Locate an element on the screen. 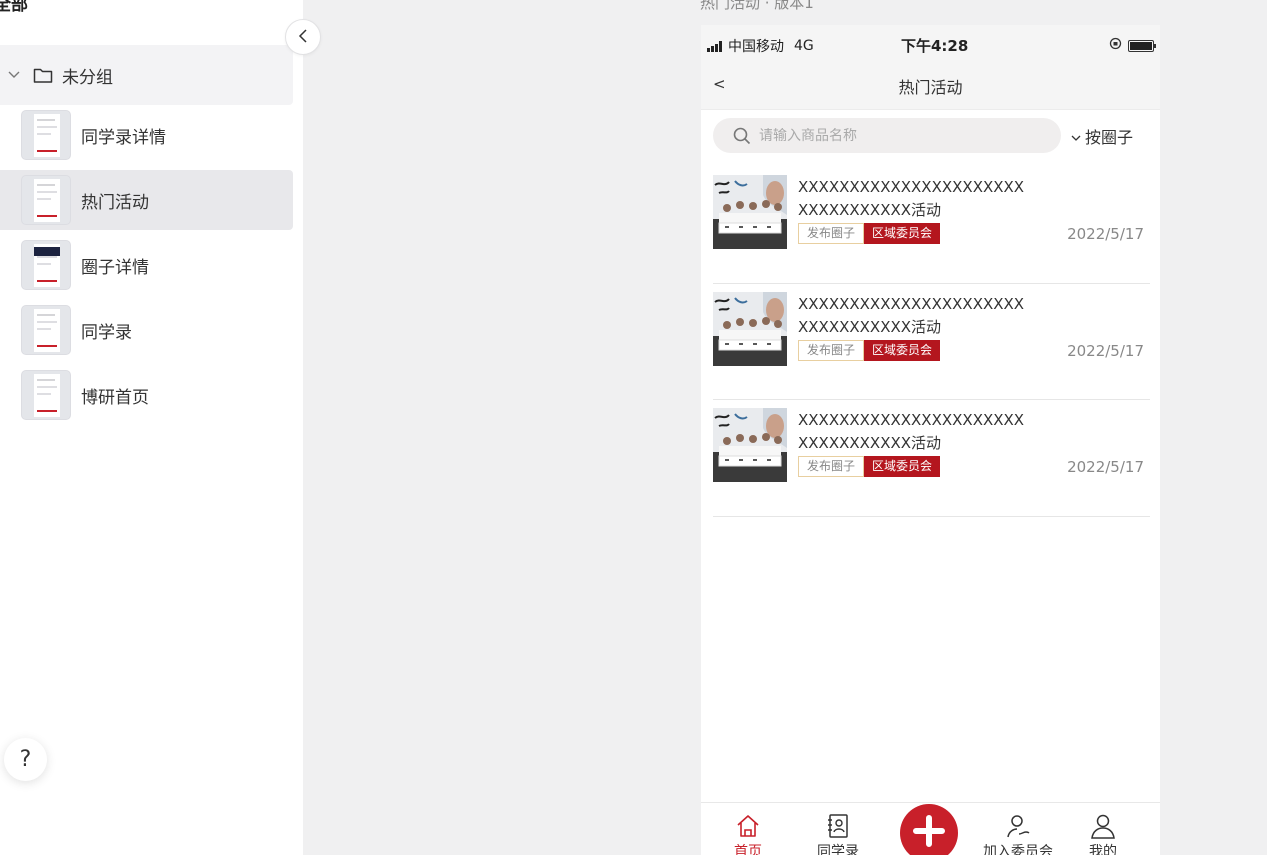 The image size is (1267, 855). page-label: 热门活动 is located at coordinates (115, 202).